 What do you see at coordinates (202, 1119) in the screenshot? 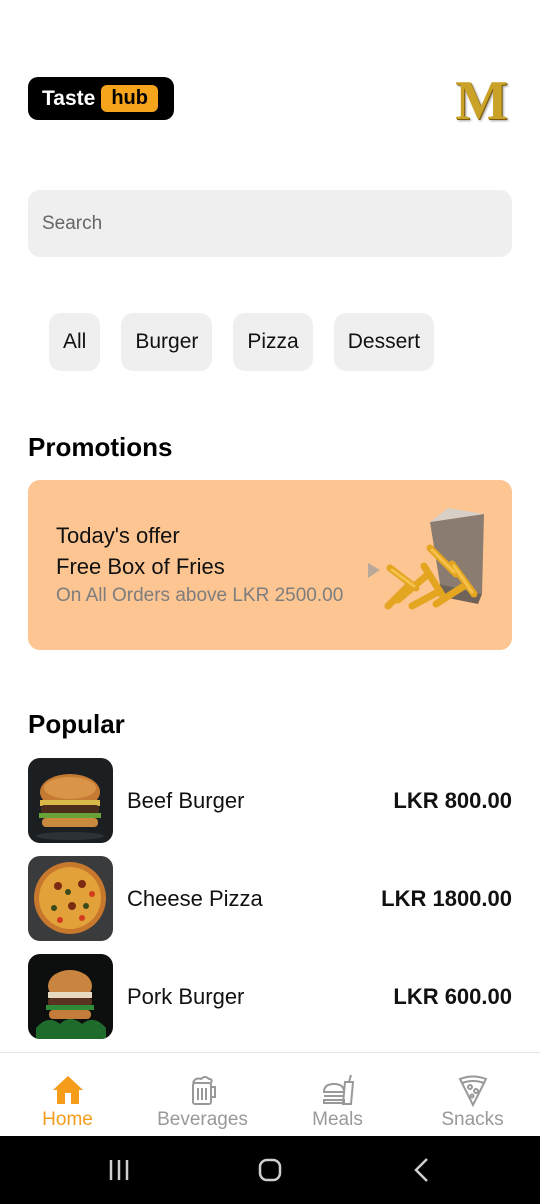
I see `nav-label: Beverages` at bounding box center [202, 1119].